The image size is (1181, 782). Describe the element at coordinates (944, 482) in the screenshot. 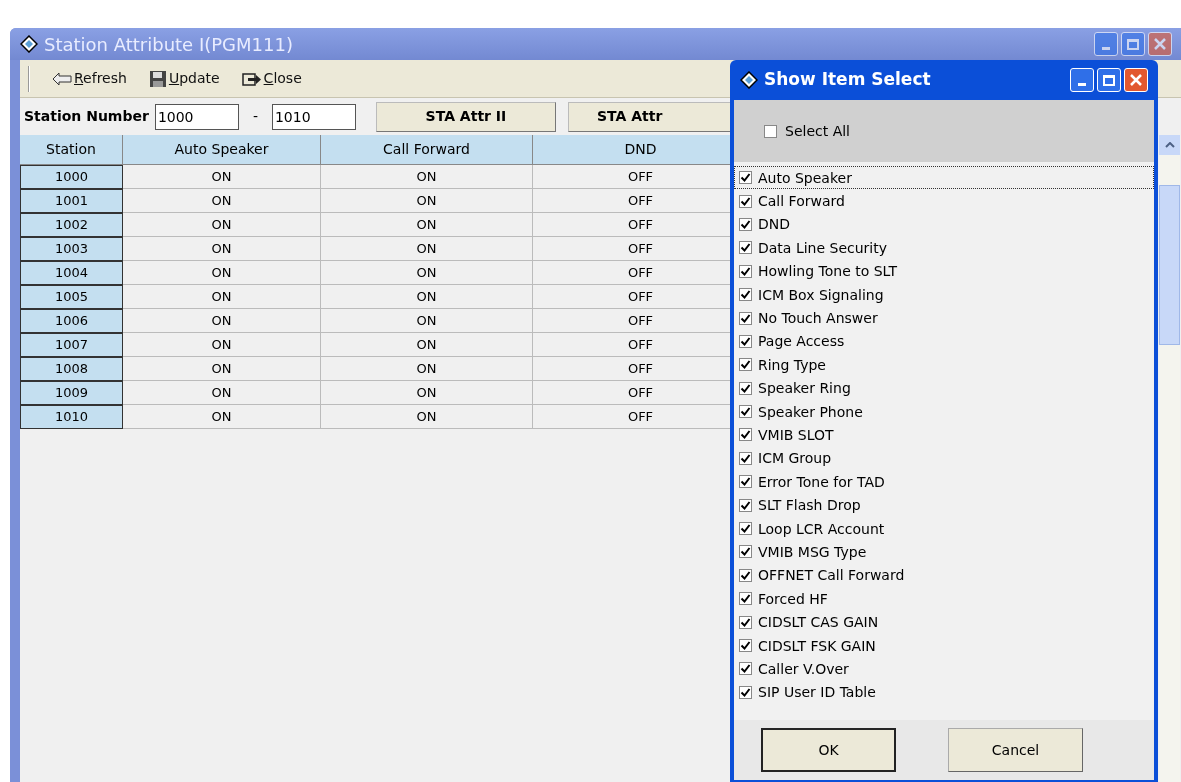

I see `checklist-item: Error Tone for TAD` at that location.